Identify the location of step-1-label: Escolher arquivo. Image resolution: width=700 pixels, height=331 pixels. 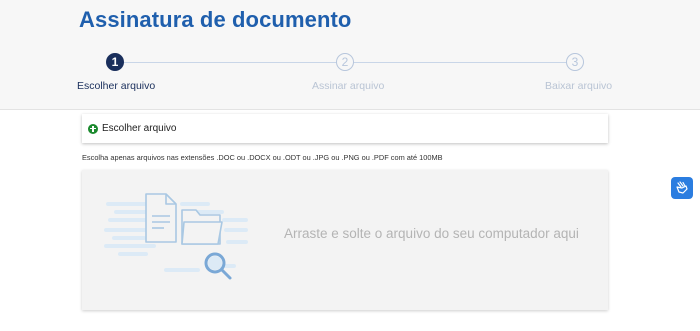
(116, 86).